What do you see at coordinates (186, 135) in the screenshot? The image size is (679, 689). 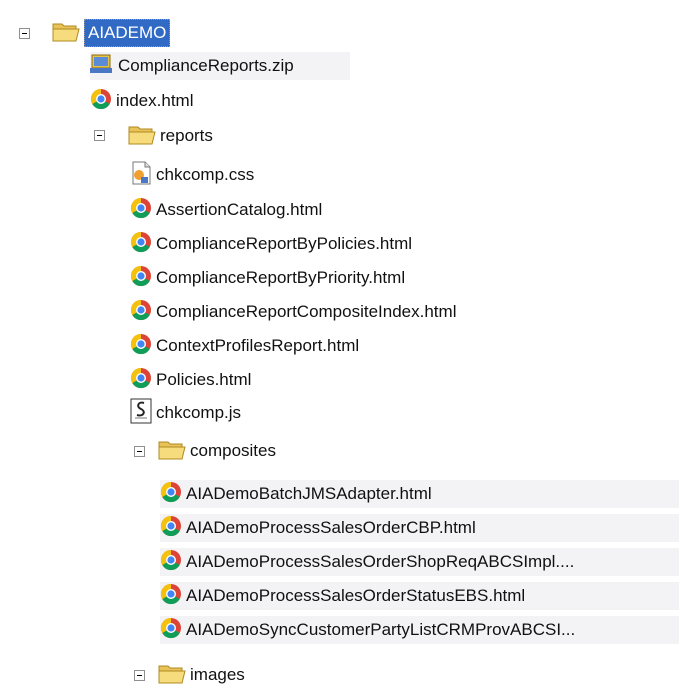 I see `tree-node-label: reports` at bounding box center [186, 135].